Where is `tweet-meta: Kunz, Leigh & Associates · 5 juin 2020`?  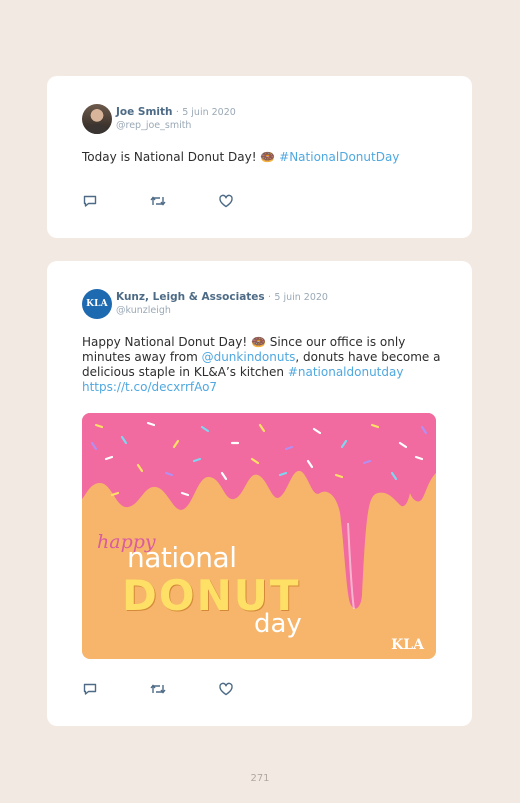
tweet-meta: Kunz, Leigh & Associates · 5 juin 2020 is located at coordinates (222, 297).